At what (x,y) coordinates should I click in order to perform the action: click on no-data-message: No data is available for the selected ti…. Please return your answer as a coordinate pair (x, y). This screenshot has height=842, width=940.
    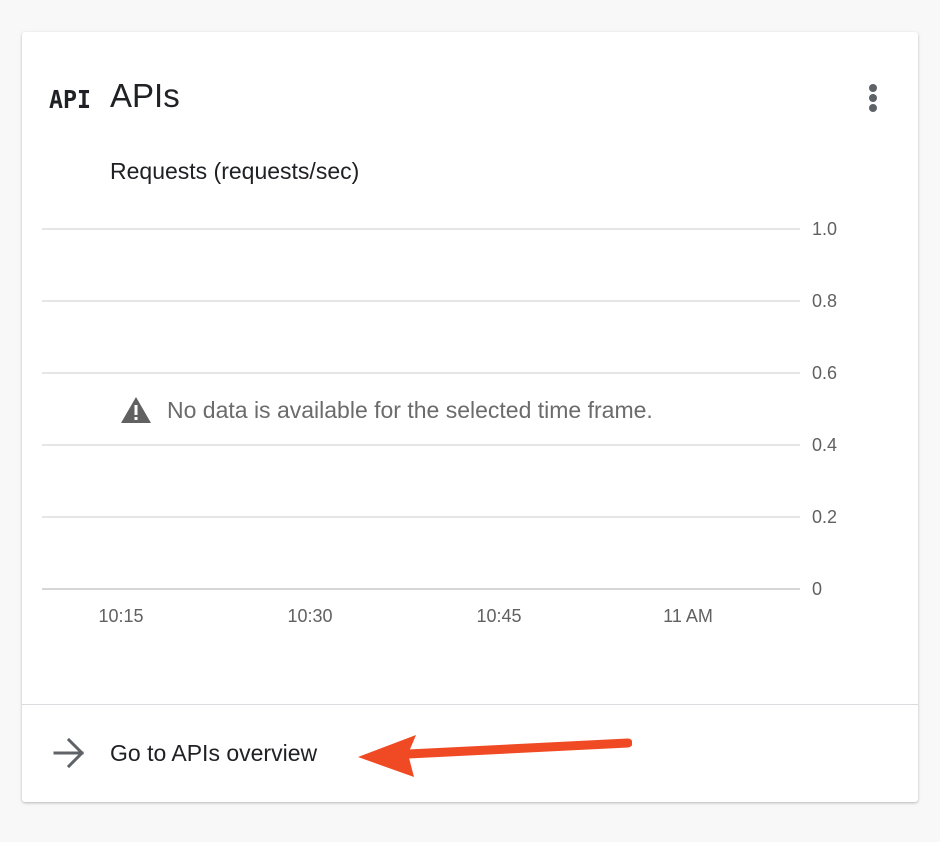
    Looking at the image, I should click on (386, 410).